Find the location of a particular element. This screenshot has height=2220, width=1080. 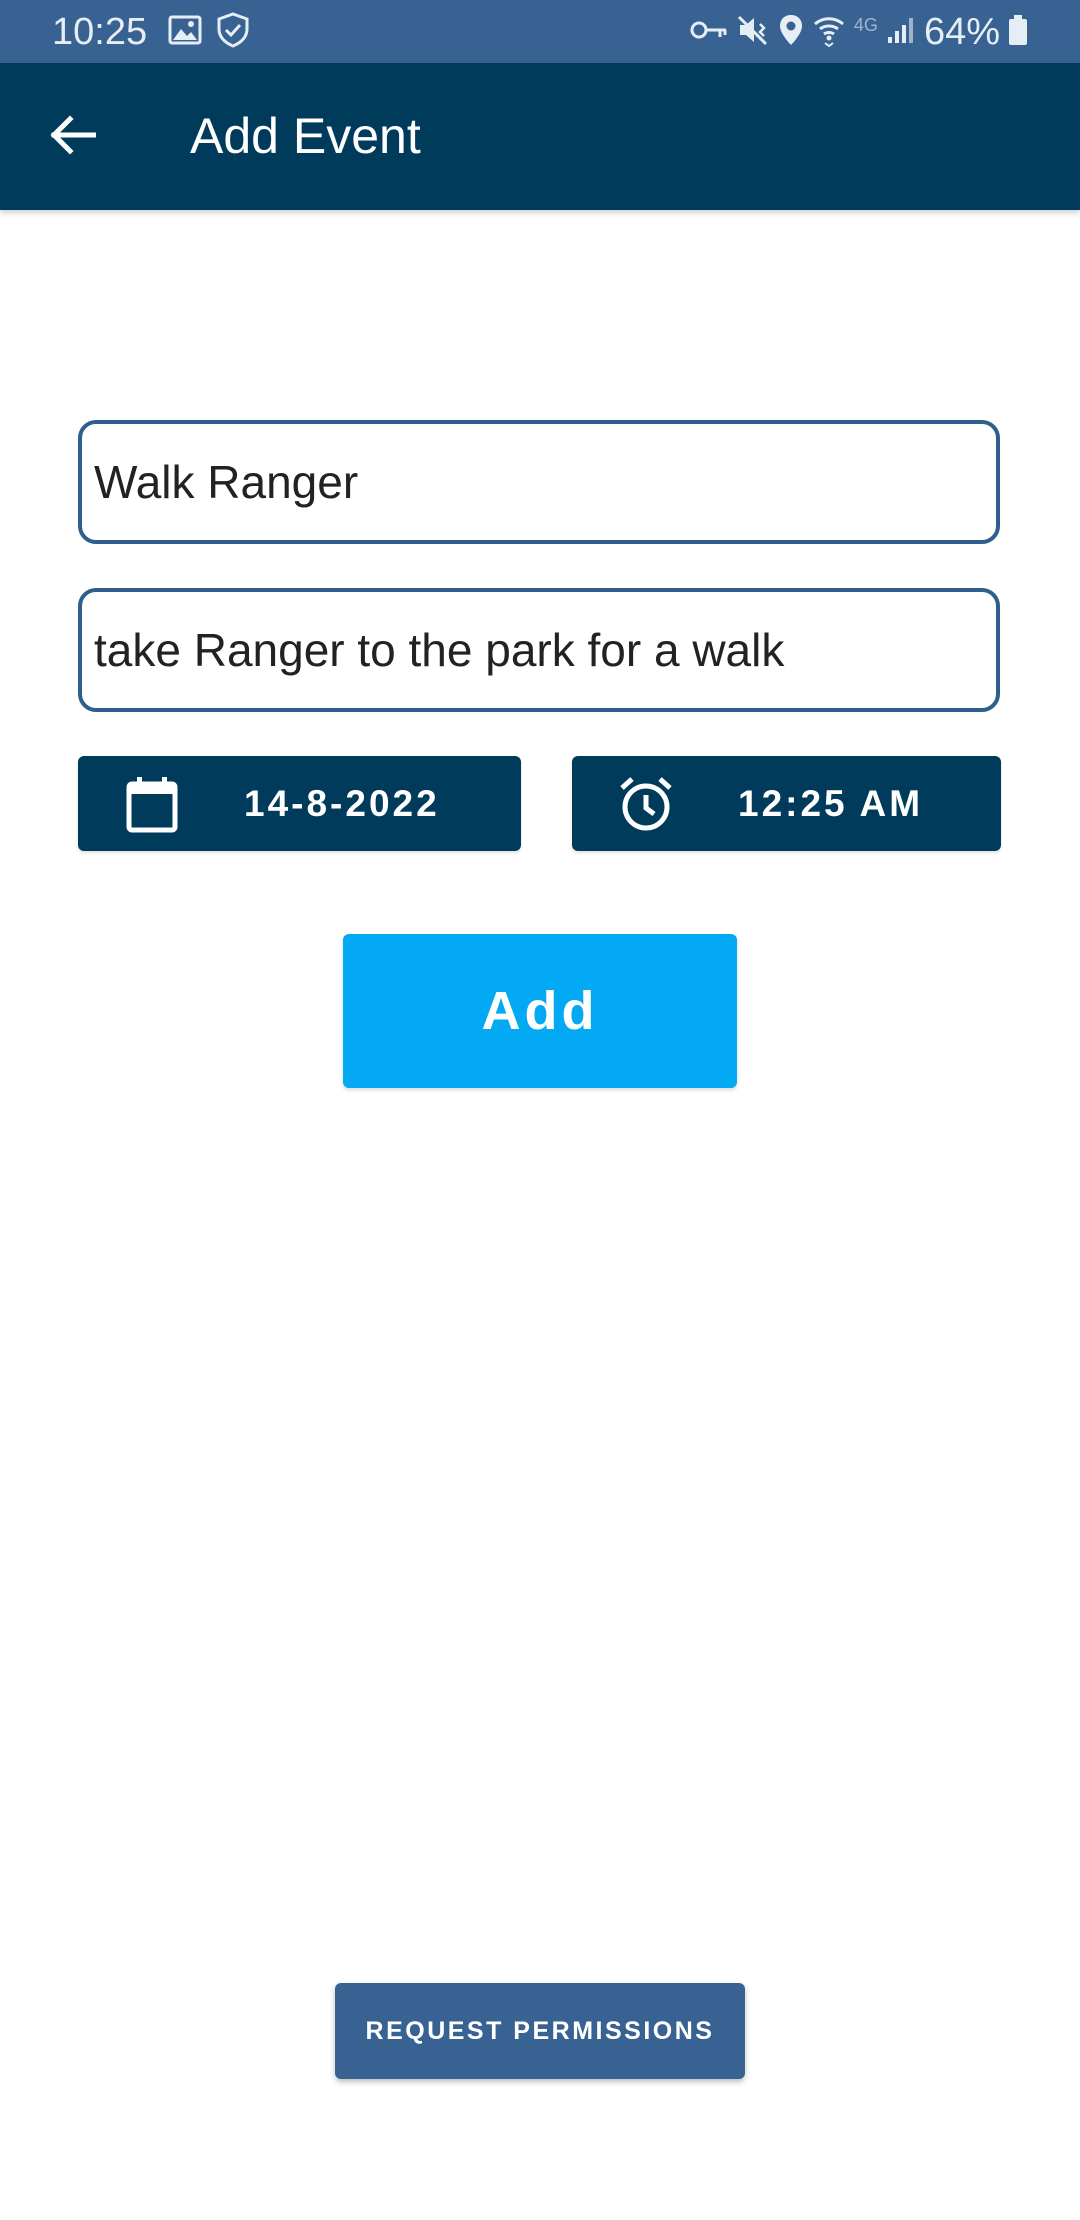

mute-vibrate-icon is located at coordinates (753, 32).